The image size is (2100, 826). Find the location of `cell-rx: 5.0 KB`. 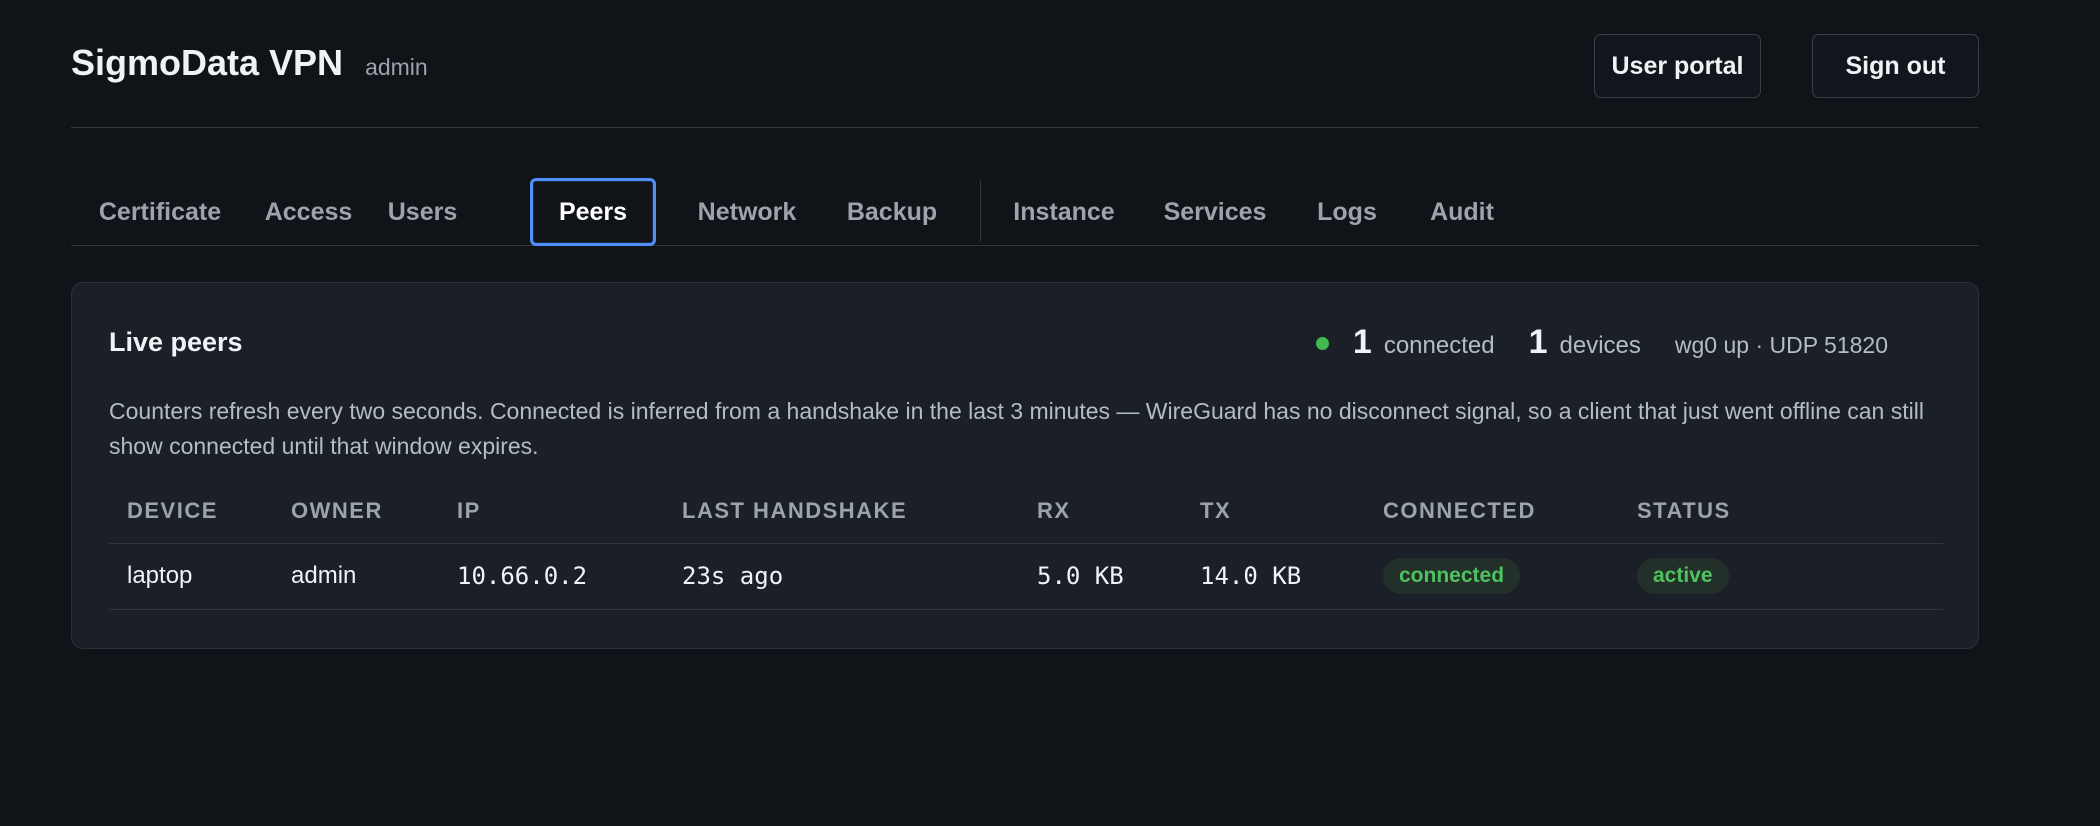

cell-rx: 5.0 KB is located at coordinates (1100, 576).